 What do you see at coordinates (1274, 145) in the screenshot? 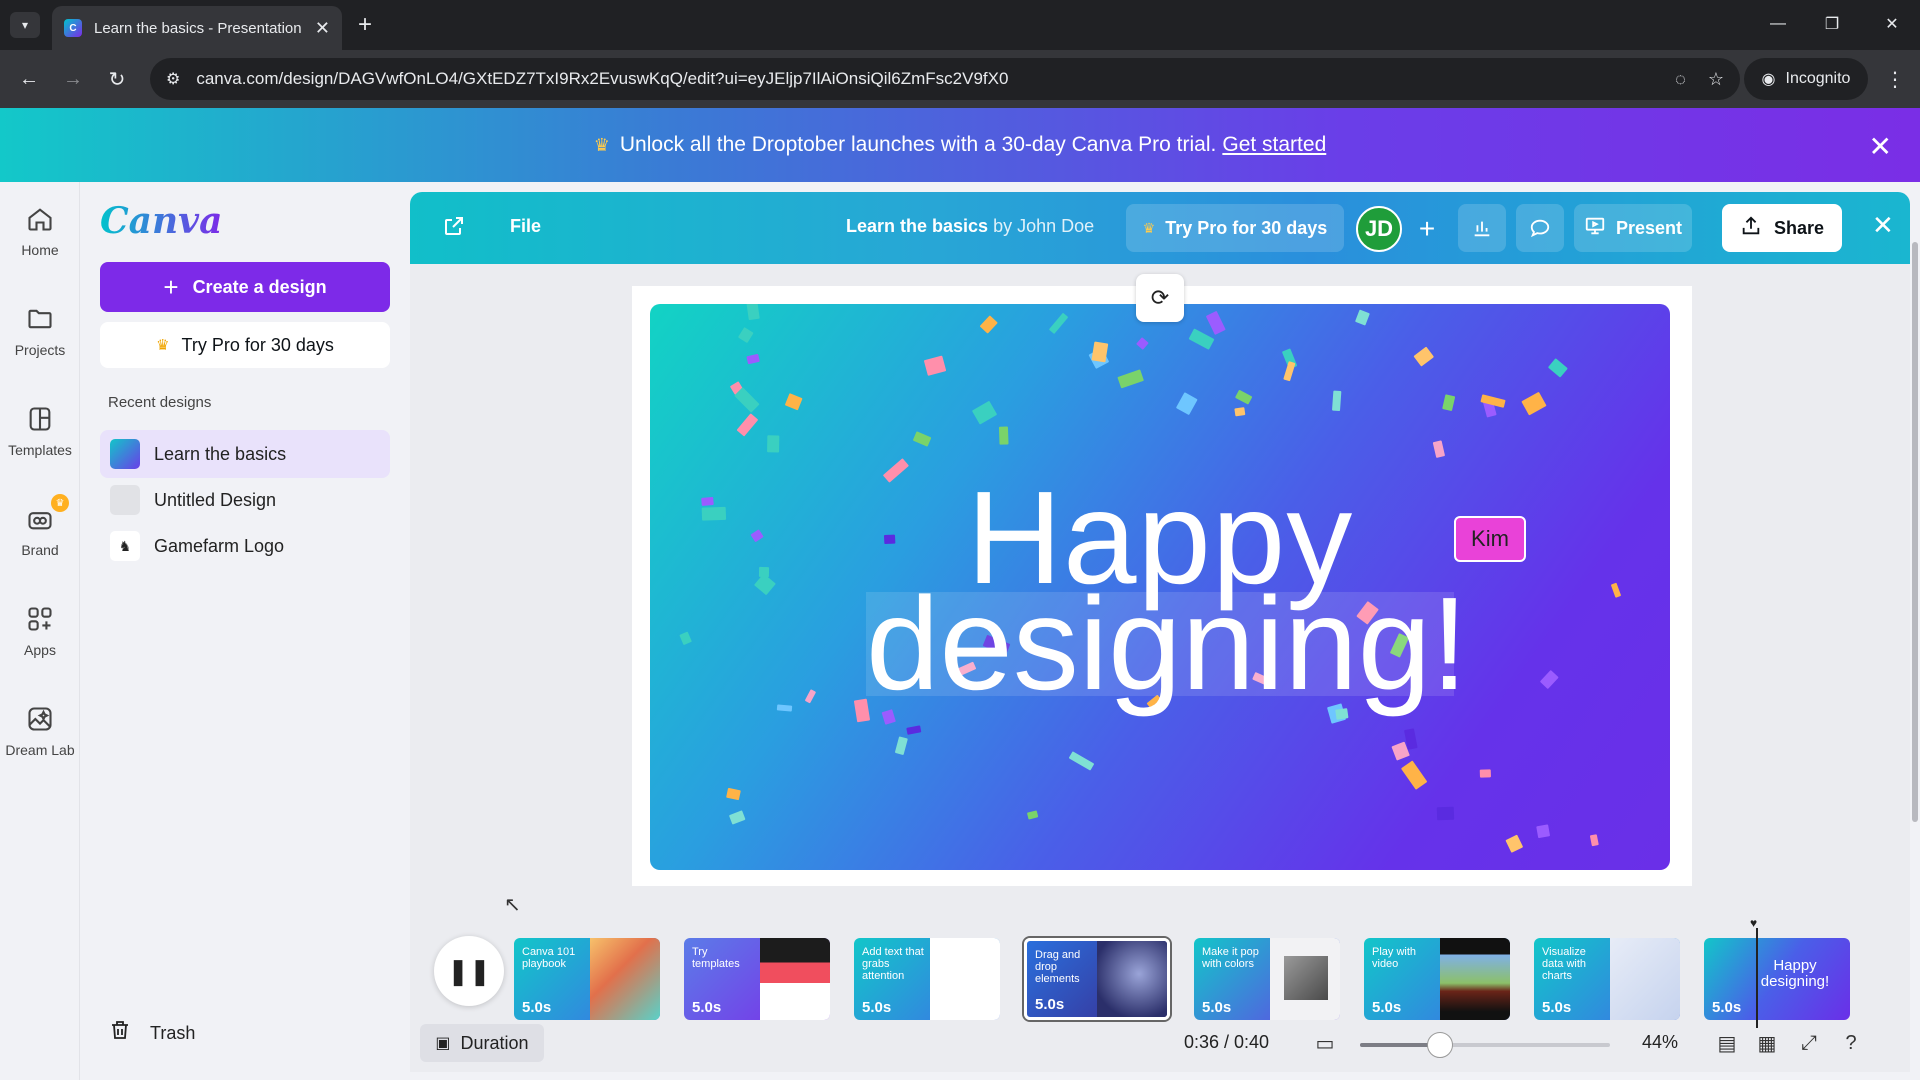
I see `promo-get-started-link: Get started` at bounding box center [1274, 145].